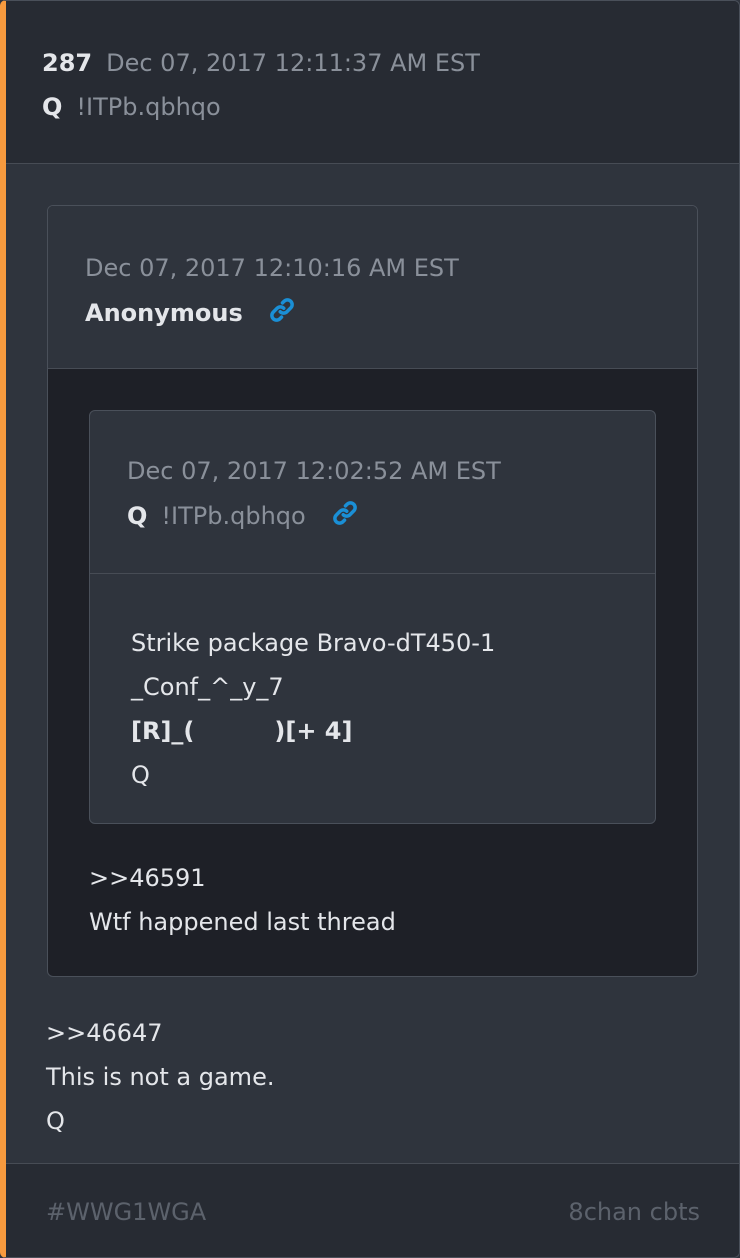  I want to click on post-date: Dec 07, 2017 12:11:37 AM EST, so click(293, 63).